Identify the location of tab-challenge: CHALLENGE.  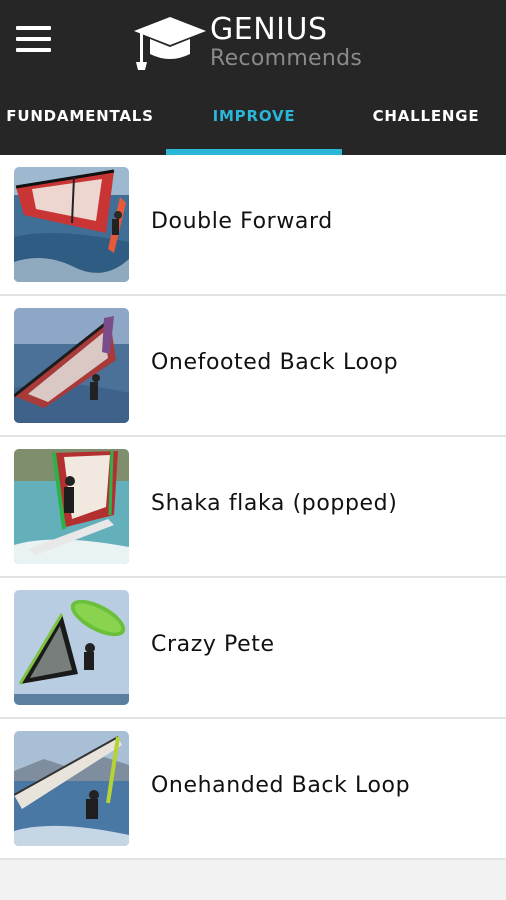
(426, 123).